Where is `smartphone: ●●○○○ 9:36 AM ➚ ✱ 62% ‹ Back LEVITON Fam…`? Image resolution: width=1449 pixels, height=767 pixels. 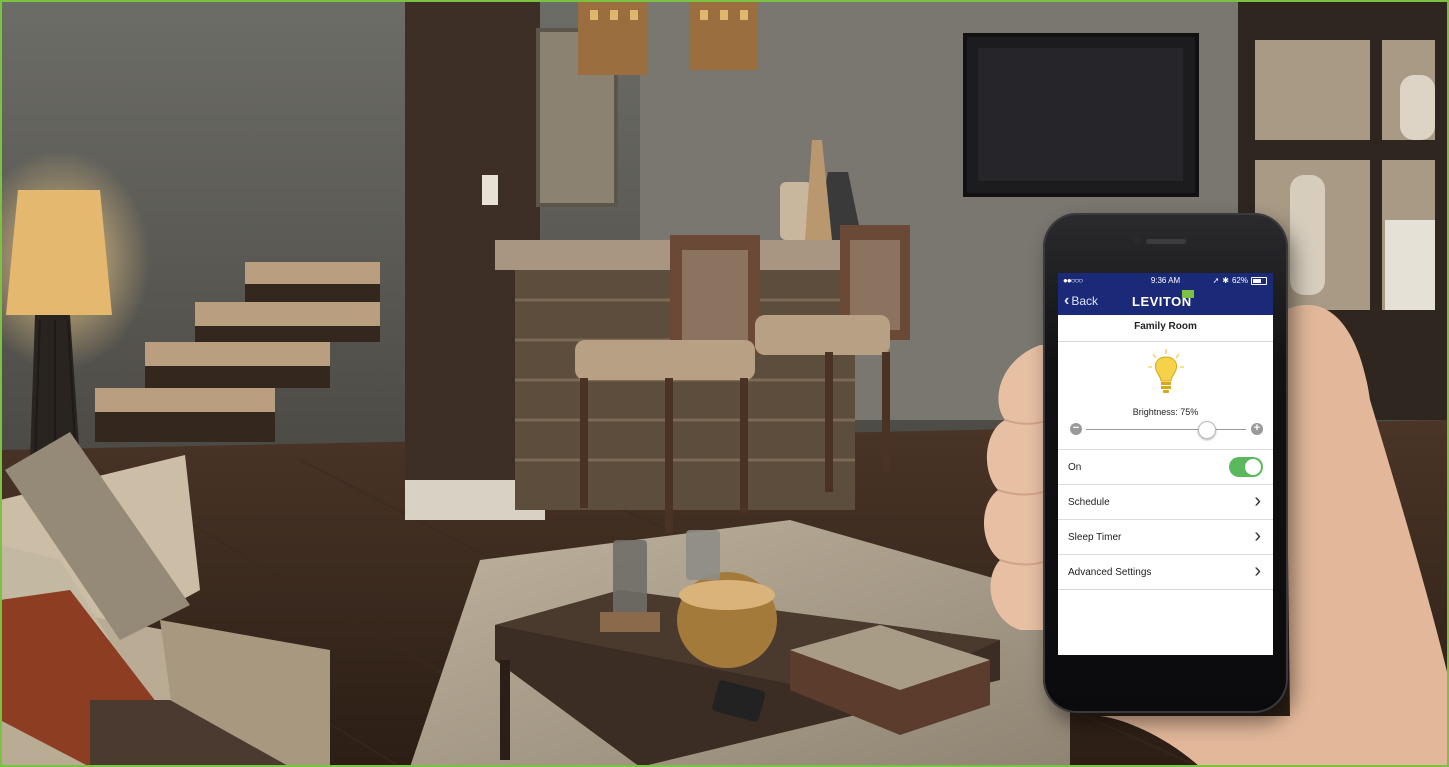 smartphone: ●●○○○ 9:36 AM ➚ ✱ 62% ‹ Back LEVITON Fam… is located at coordinates (1165, 463).